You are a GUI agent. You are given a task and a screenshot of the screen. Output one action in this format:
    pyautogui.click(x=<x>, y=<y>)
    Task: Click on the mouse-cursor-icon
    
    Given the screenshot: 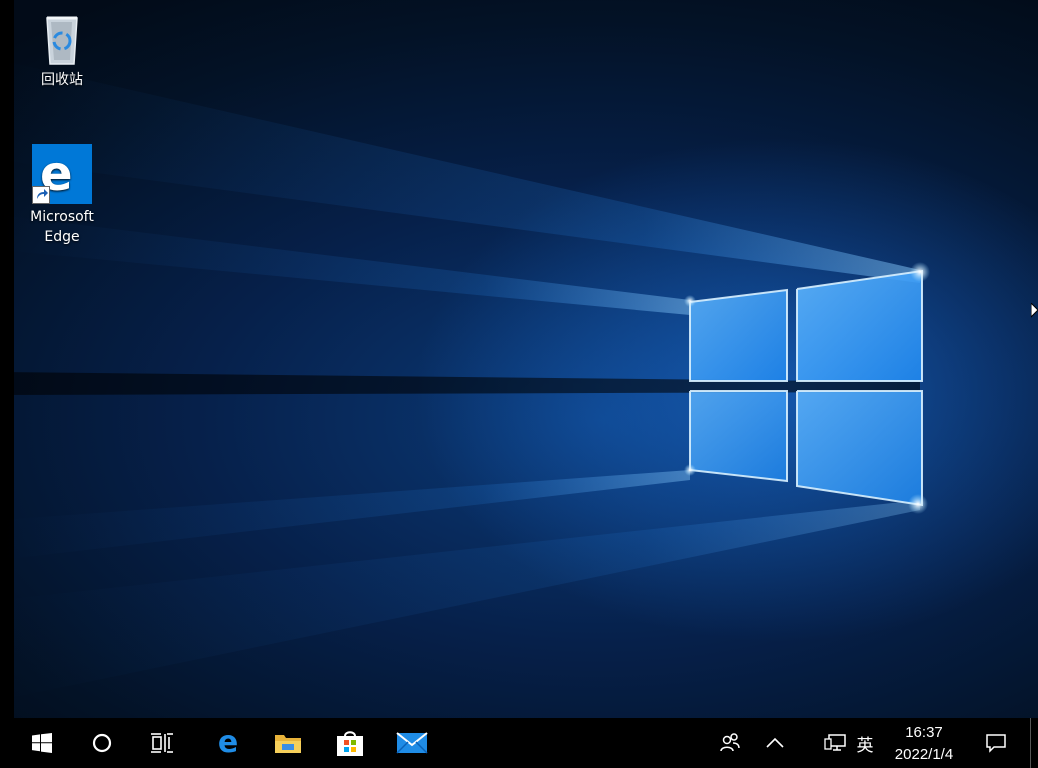 What is the action you would take?
    pyautogui.click(x=1034, y=312)
    